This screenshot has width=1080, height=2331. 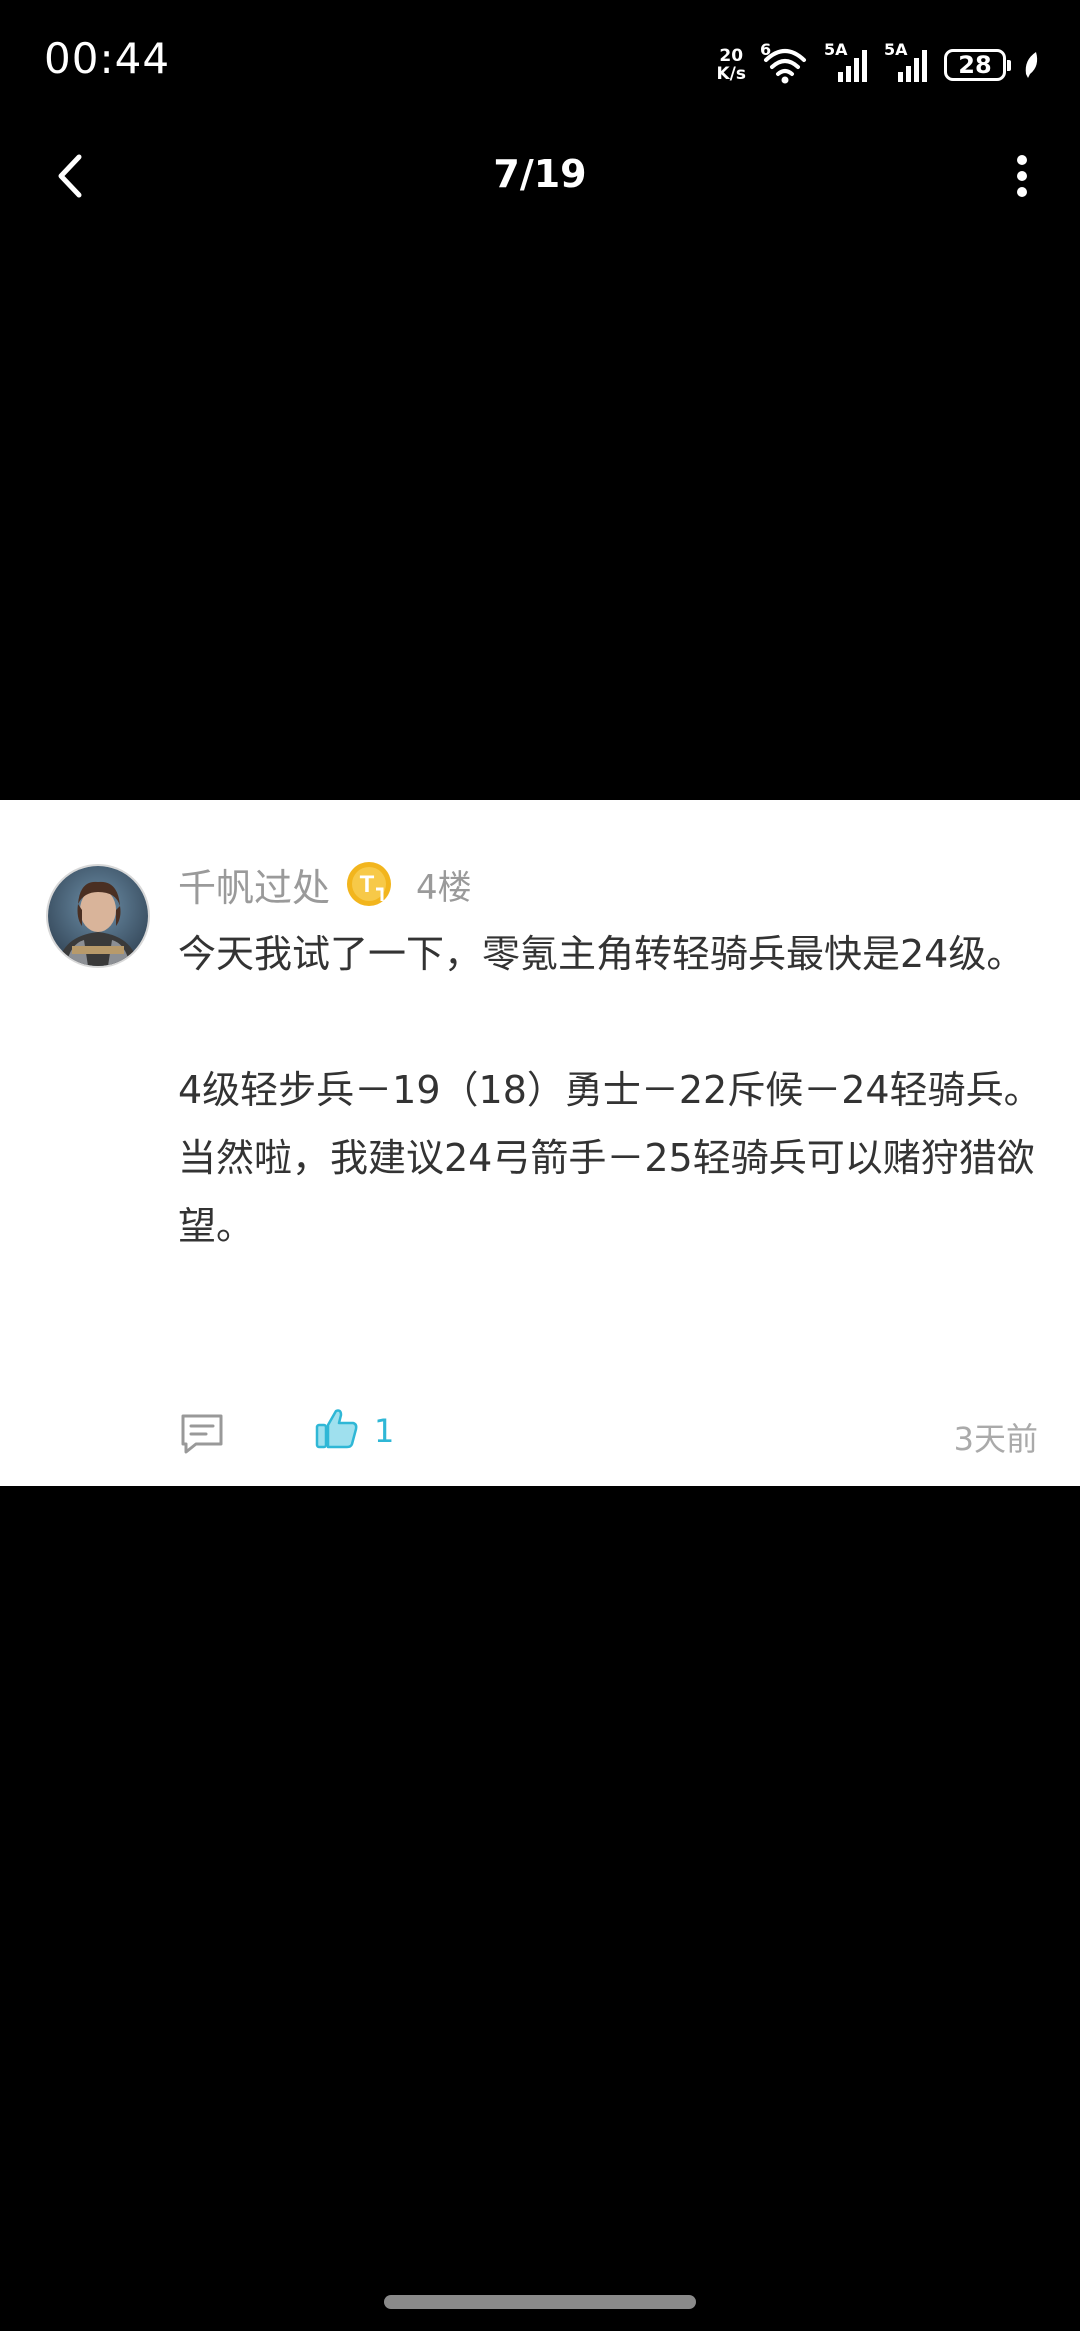 What do you see at coordinates (613, 1022) in the screenshot?
I see `comment-paragraph` at bounding box center [613, 1022].